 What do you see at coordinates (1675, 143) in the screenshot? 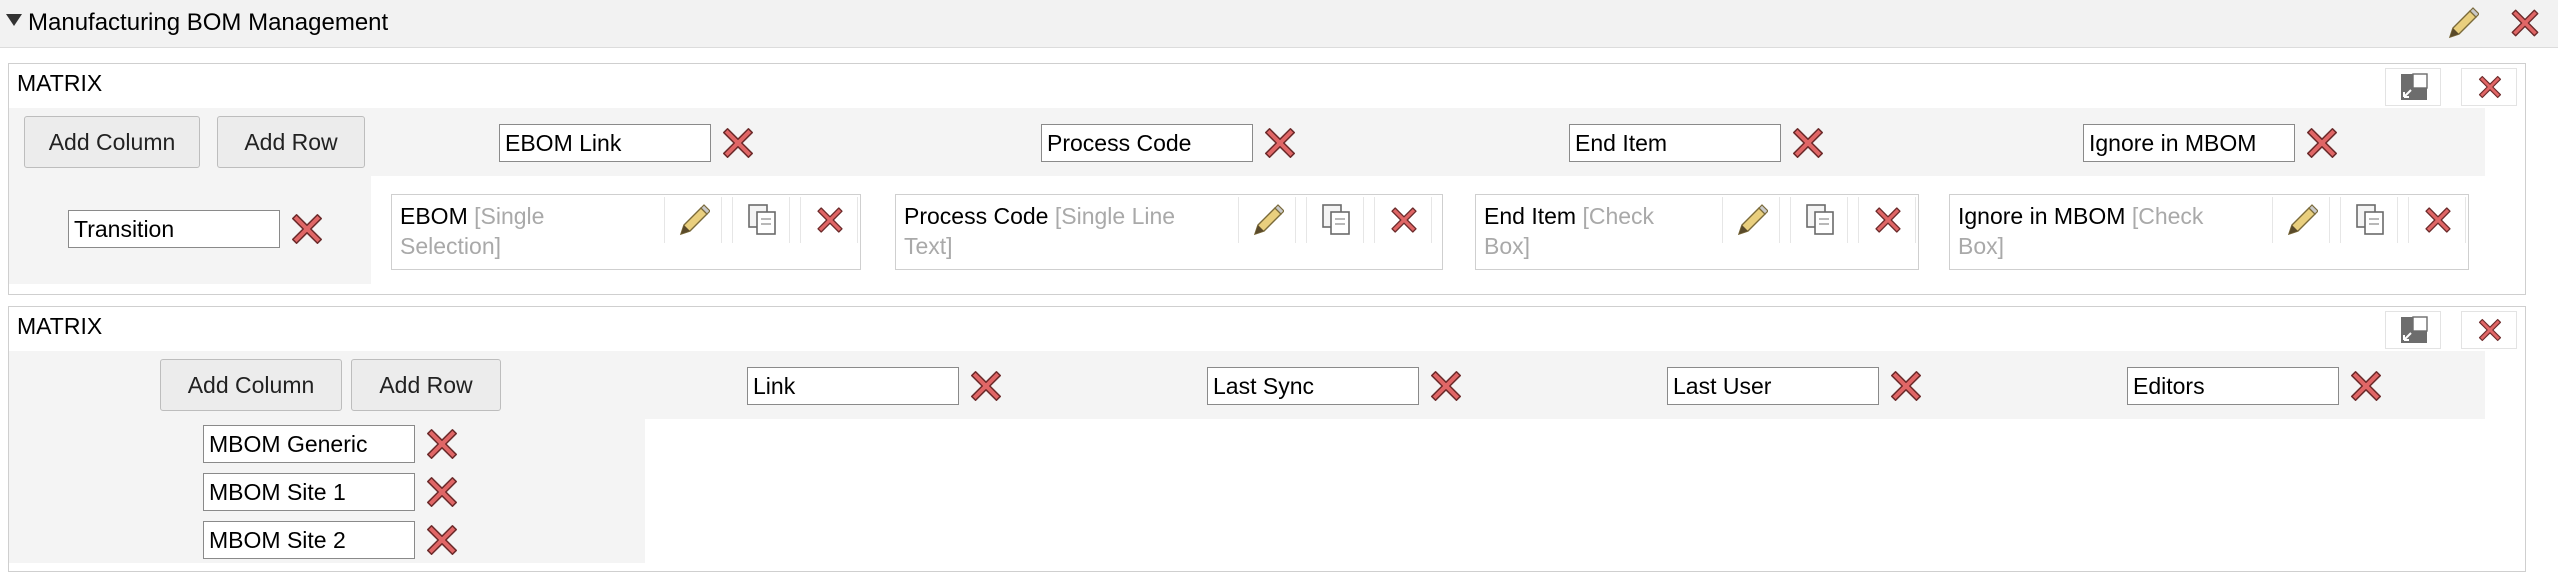
I see `column-input-end-item: End Item` at bounding box center [1675, 143].